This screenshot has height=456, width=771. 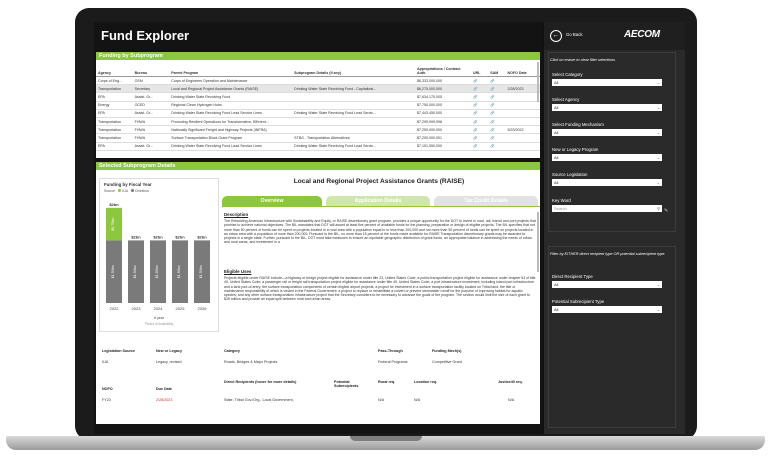 I want to click on table-cell: $6,275,000,000, so click(x=442, y=89).